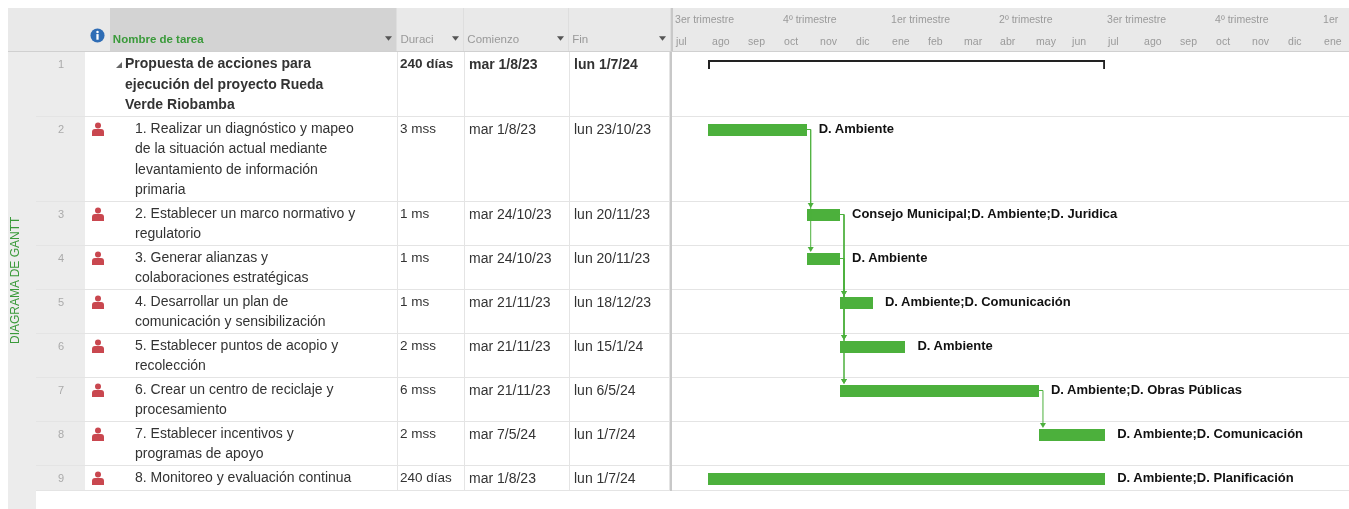  Describe the element at coordinates (97, 35) in the screenshot. I see `info-icon` at that location.